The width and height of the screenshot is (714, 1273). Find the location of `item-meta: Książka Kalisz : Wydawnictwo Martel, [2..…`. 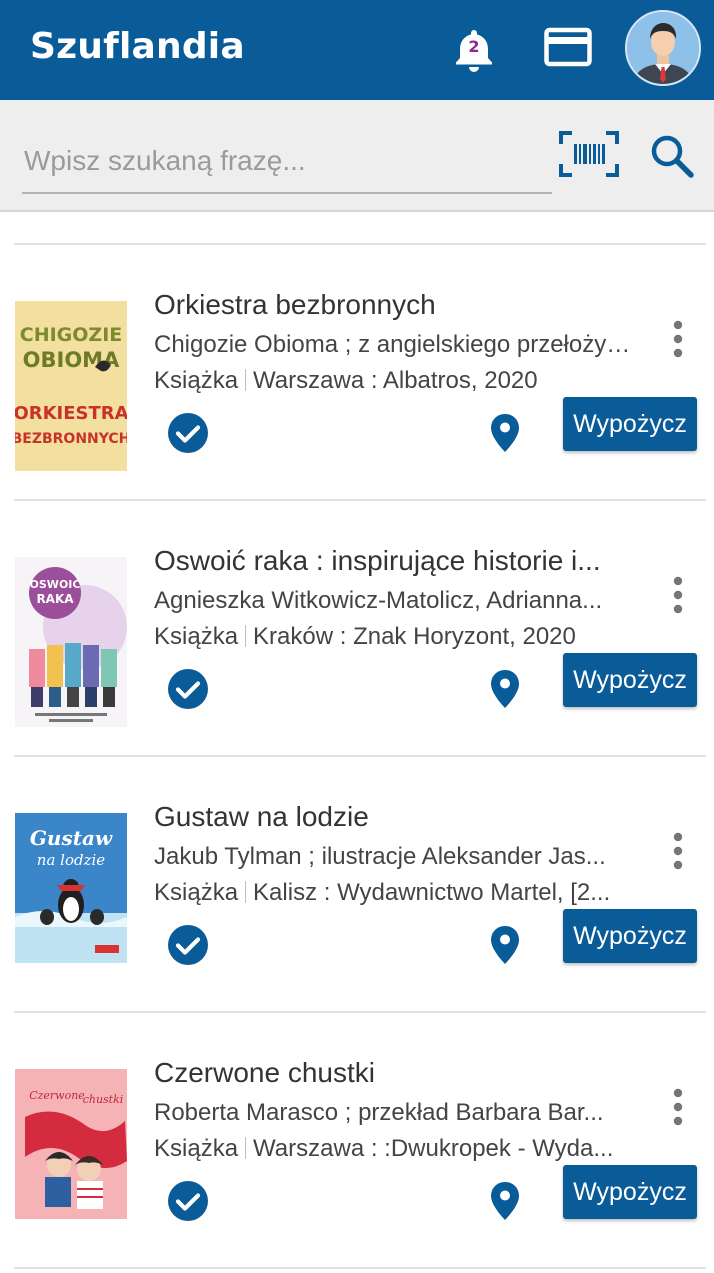

item-meta: Książka Kalisz : Wydawnictwo Martel, [2..… is located at coordinates (396, 893).